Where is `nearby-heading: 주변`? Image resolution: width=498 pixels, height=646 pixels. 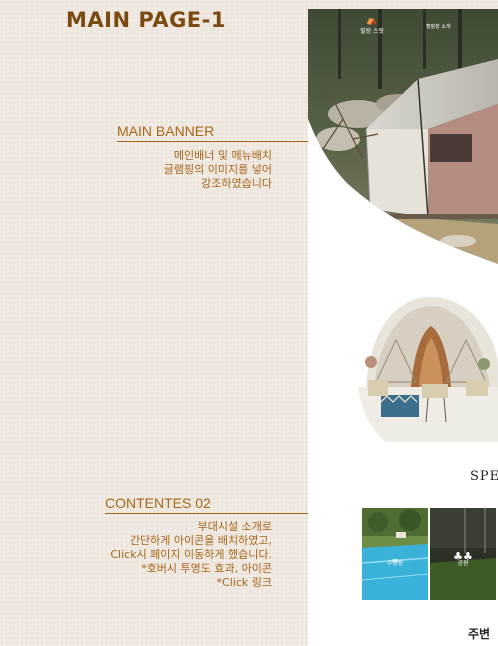 nearby-heading: 주변 is located at coordinates (479, 634).